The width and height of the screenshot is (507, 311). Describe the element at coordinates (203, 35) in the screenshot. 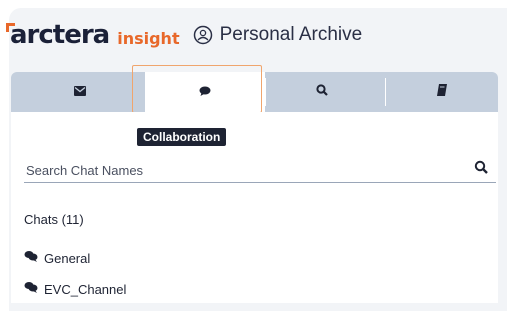

I see `archive-user-icon` at that location.